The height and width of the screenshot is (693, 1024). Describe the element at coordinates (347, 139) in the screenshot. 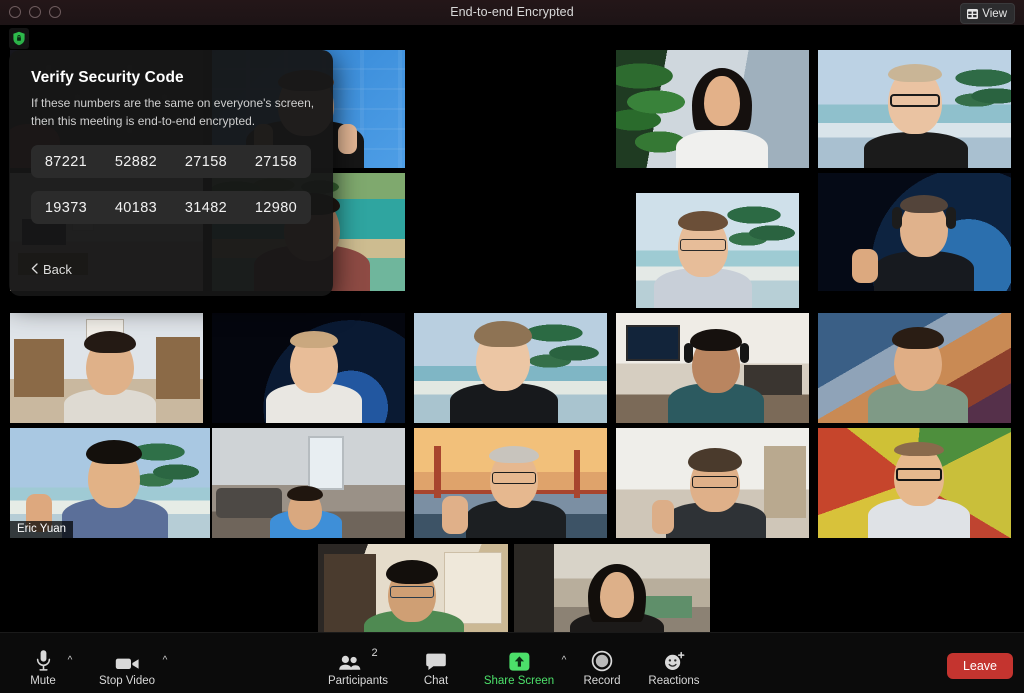

I see `participant-hand` at that location.